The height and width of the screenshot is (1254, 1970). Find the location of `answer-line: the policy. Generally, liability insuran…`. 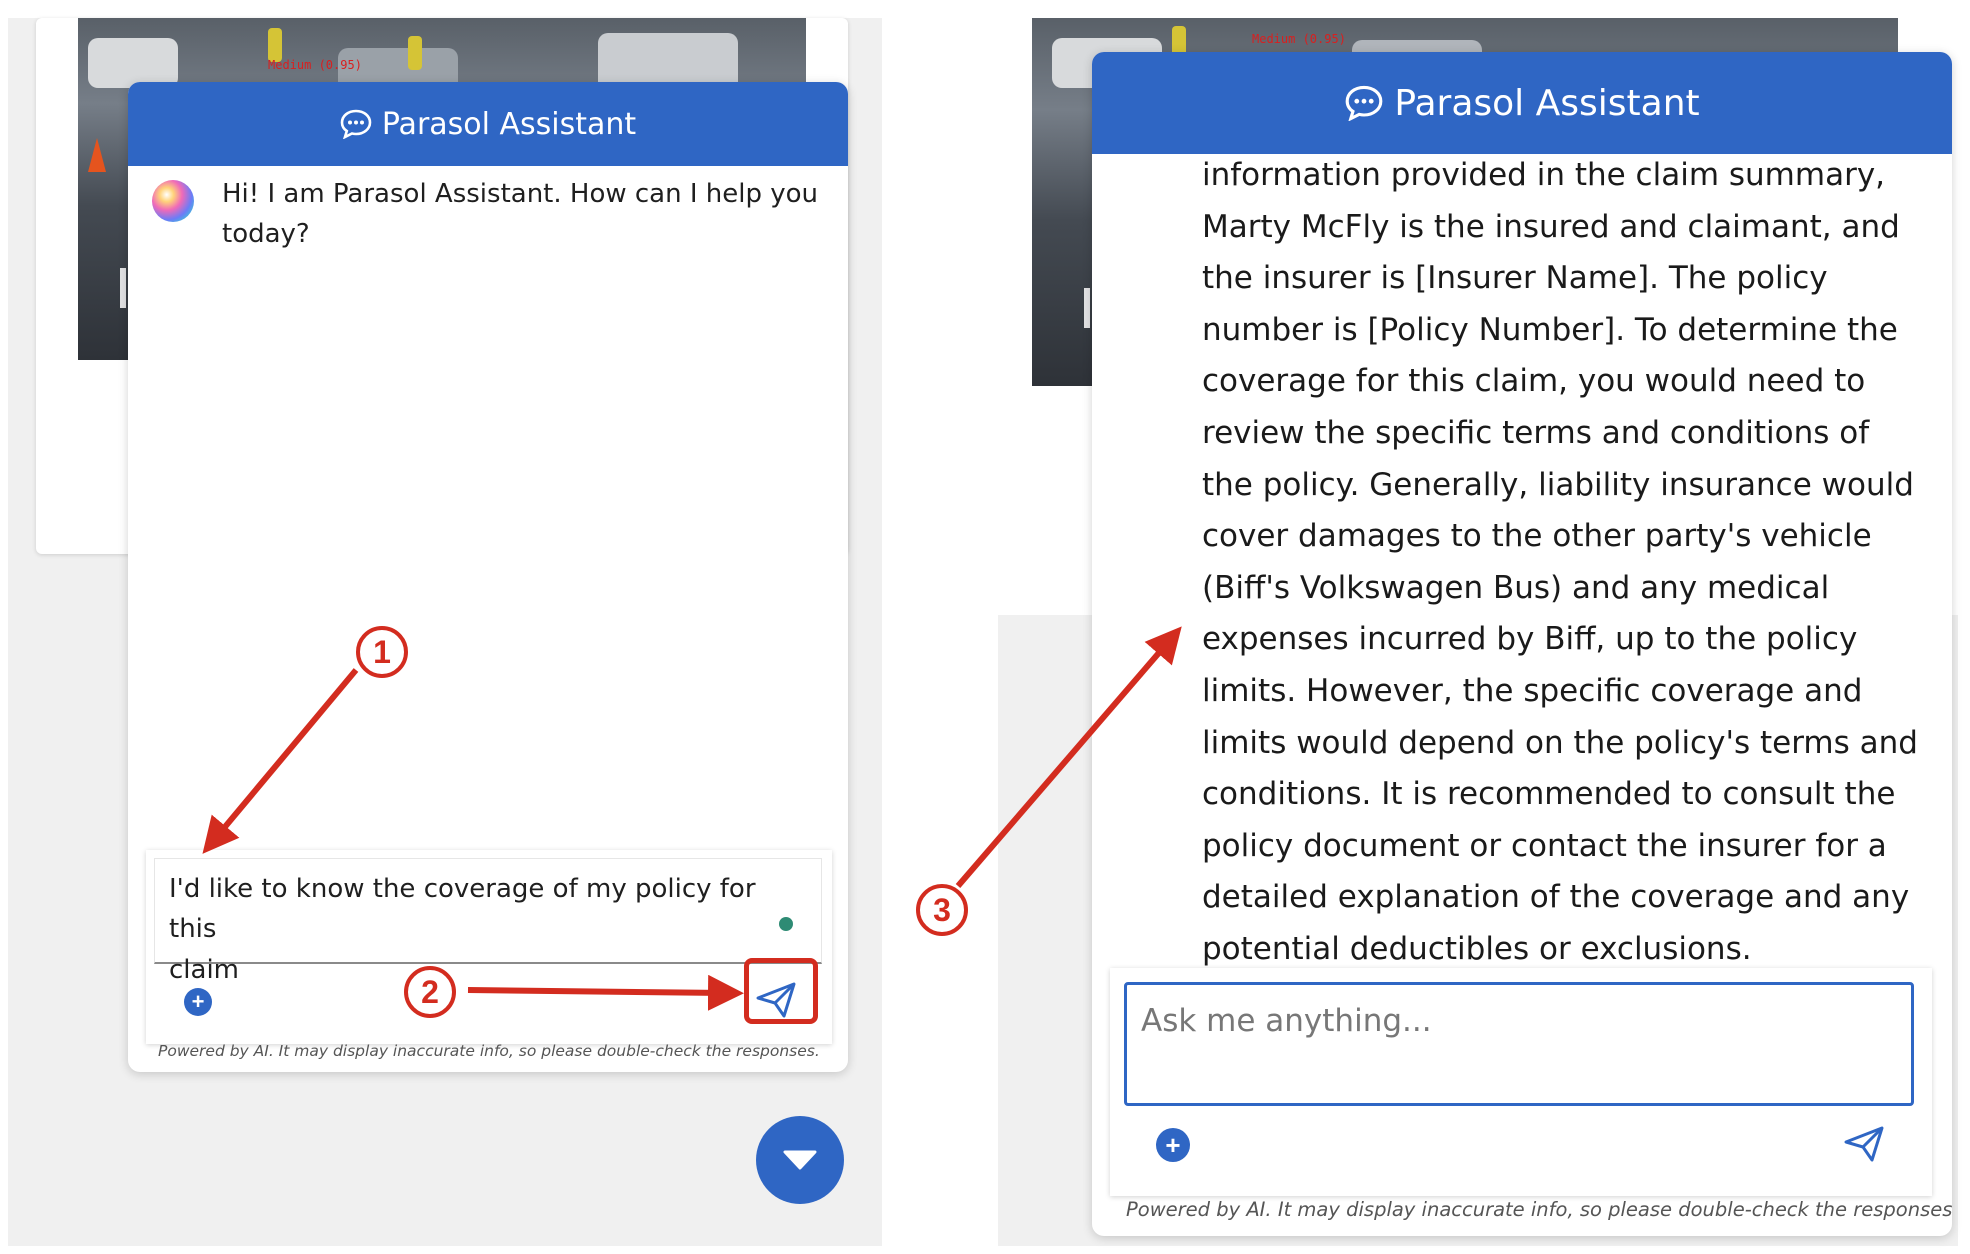

answer-line: the policy. Generally, liability insuran… is located at coordinates (1558, 484).